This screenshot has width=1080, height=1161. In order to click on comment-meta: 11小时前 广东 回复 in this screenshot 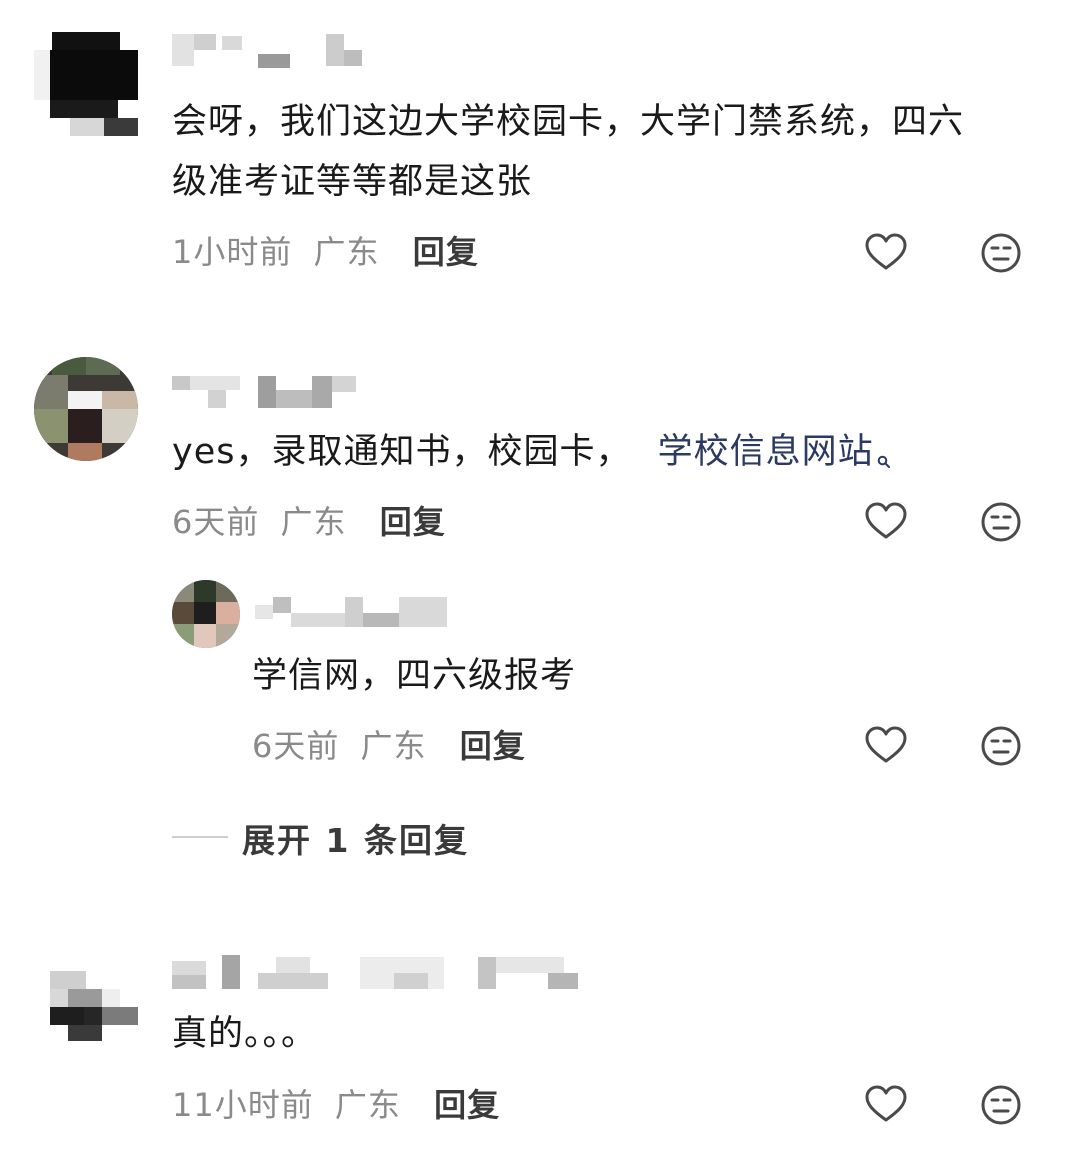, I will do `click(336, 1105)`.